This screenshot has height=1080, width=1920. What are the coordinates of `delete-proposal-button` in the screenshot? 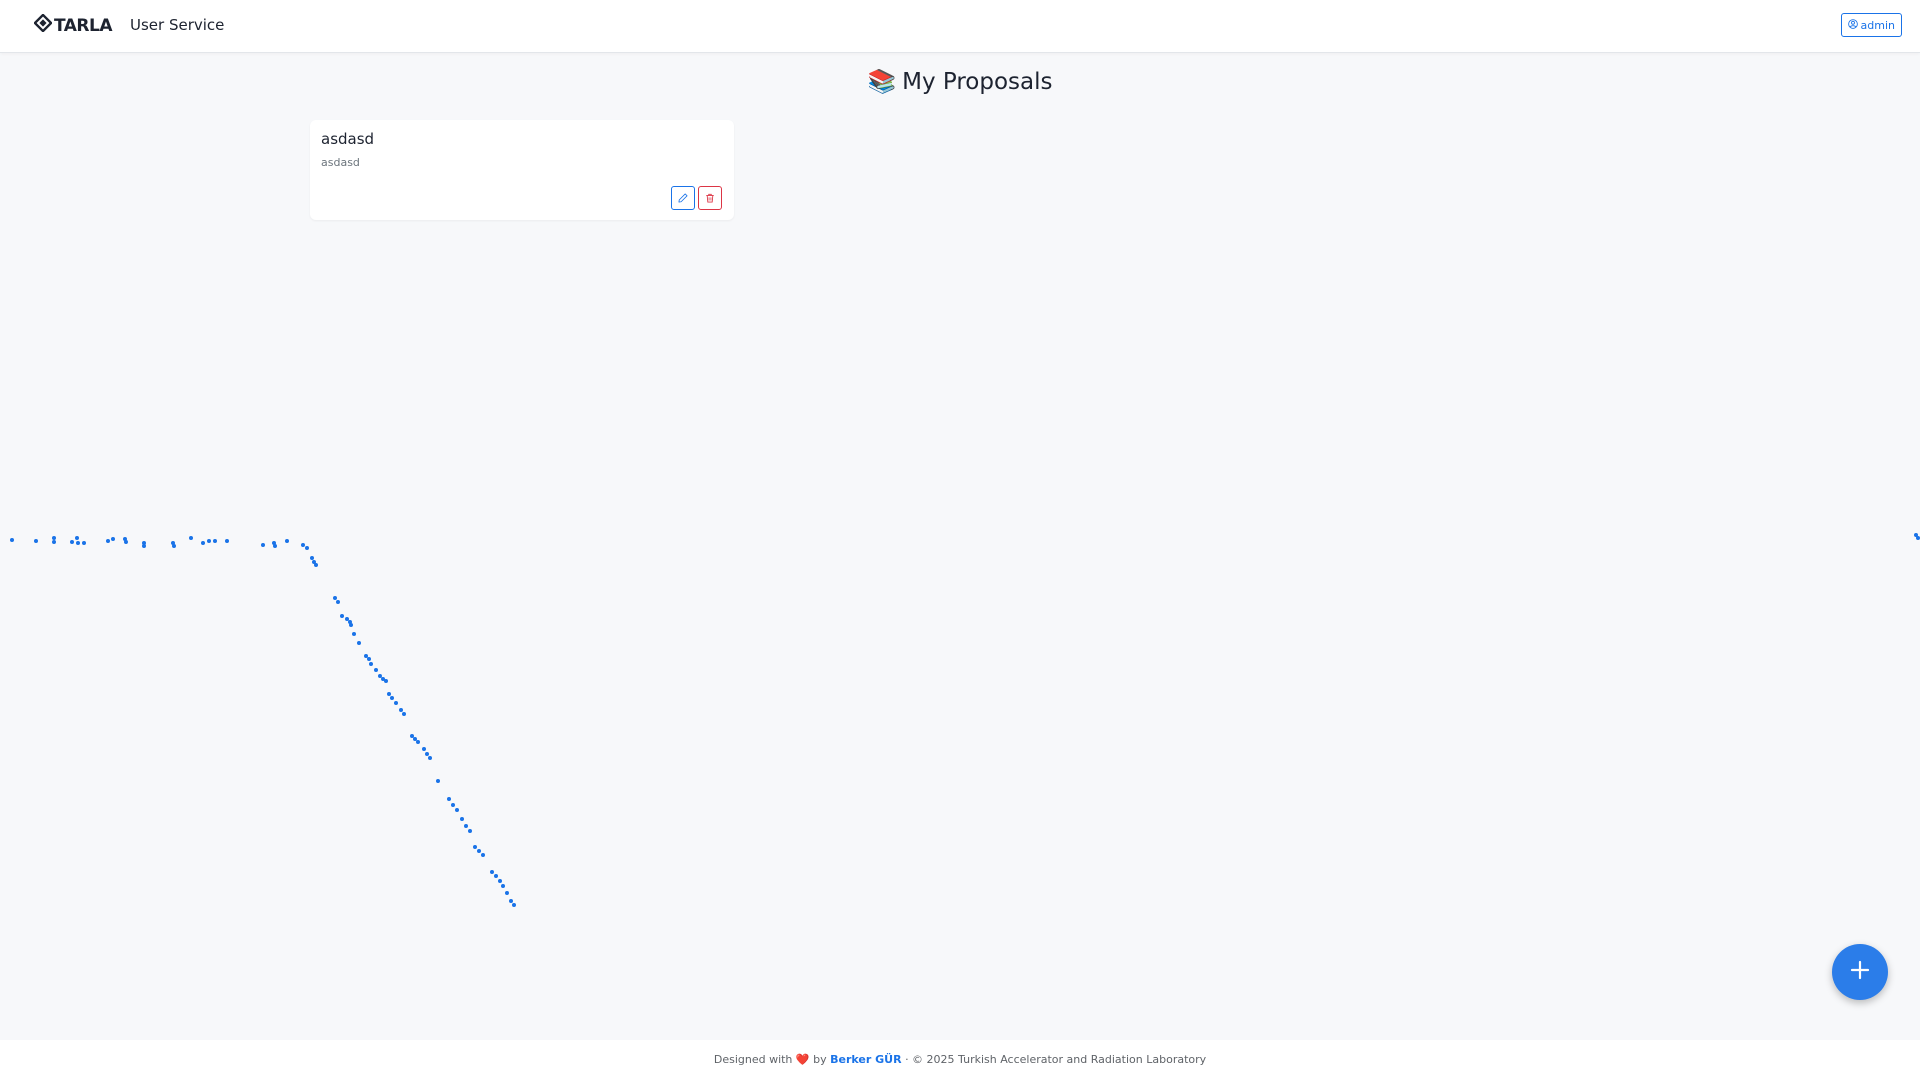 It's located at (710, 198).